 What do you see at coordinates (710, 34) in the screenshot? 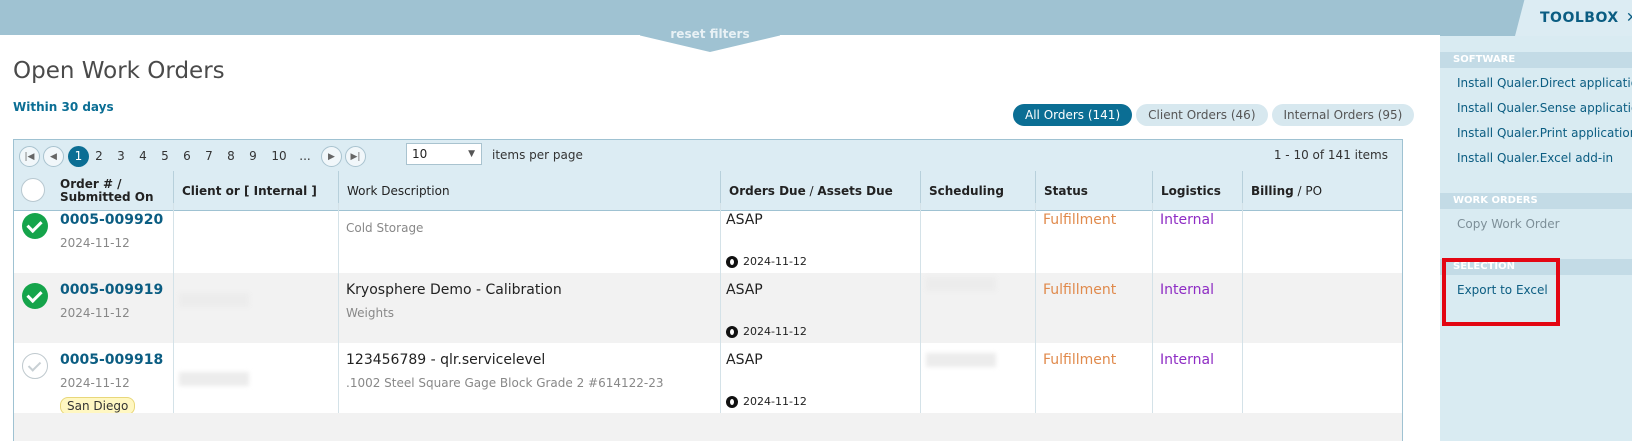
I see `reset-filters-button: reset filters` at bounding box center [710, 34].